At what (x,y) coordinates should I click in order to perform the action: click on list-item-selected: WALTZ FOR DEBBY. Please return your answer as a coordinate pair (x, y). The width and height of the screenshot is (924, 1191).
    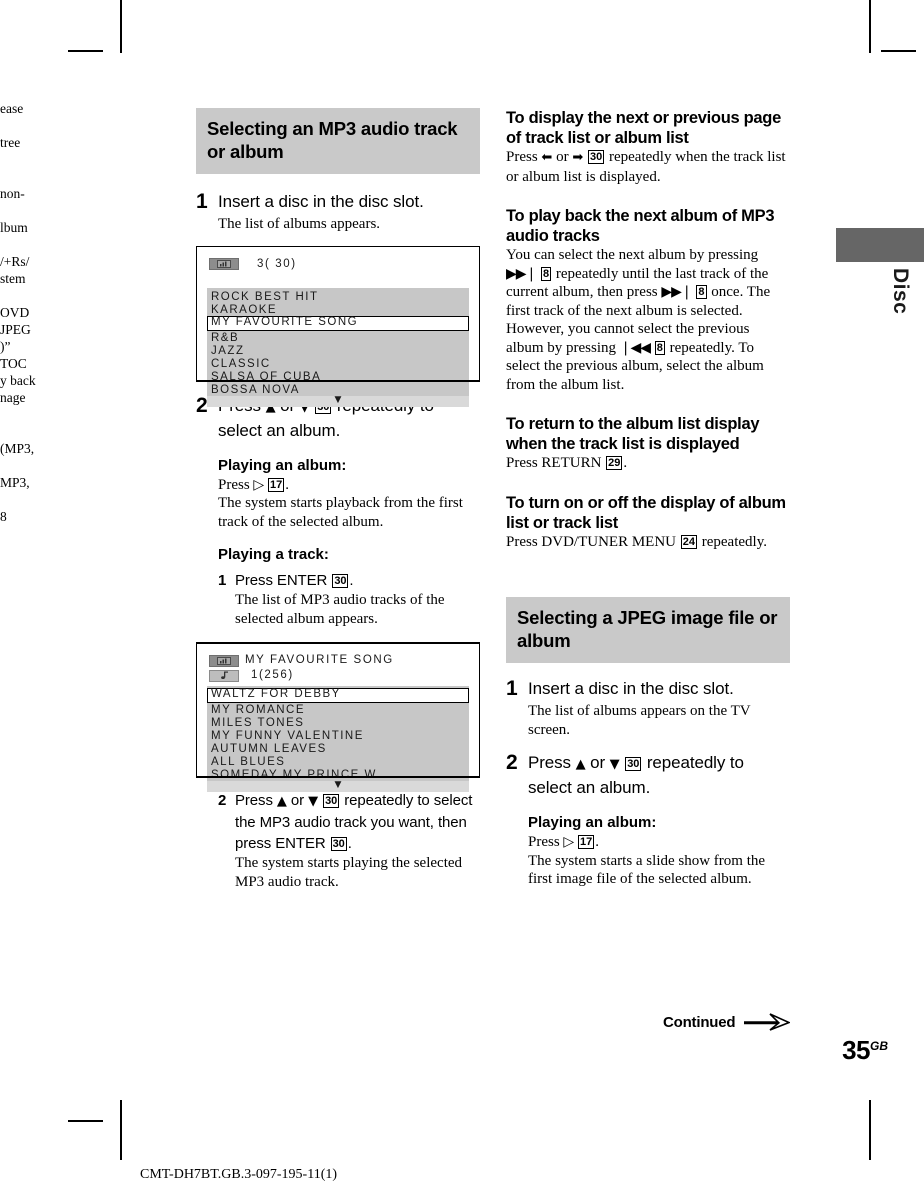
    Looking at the image, I should click on (338, 695).